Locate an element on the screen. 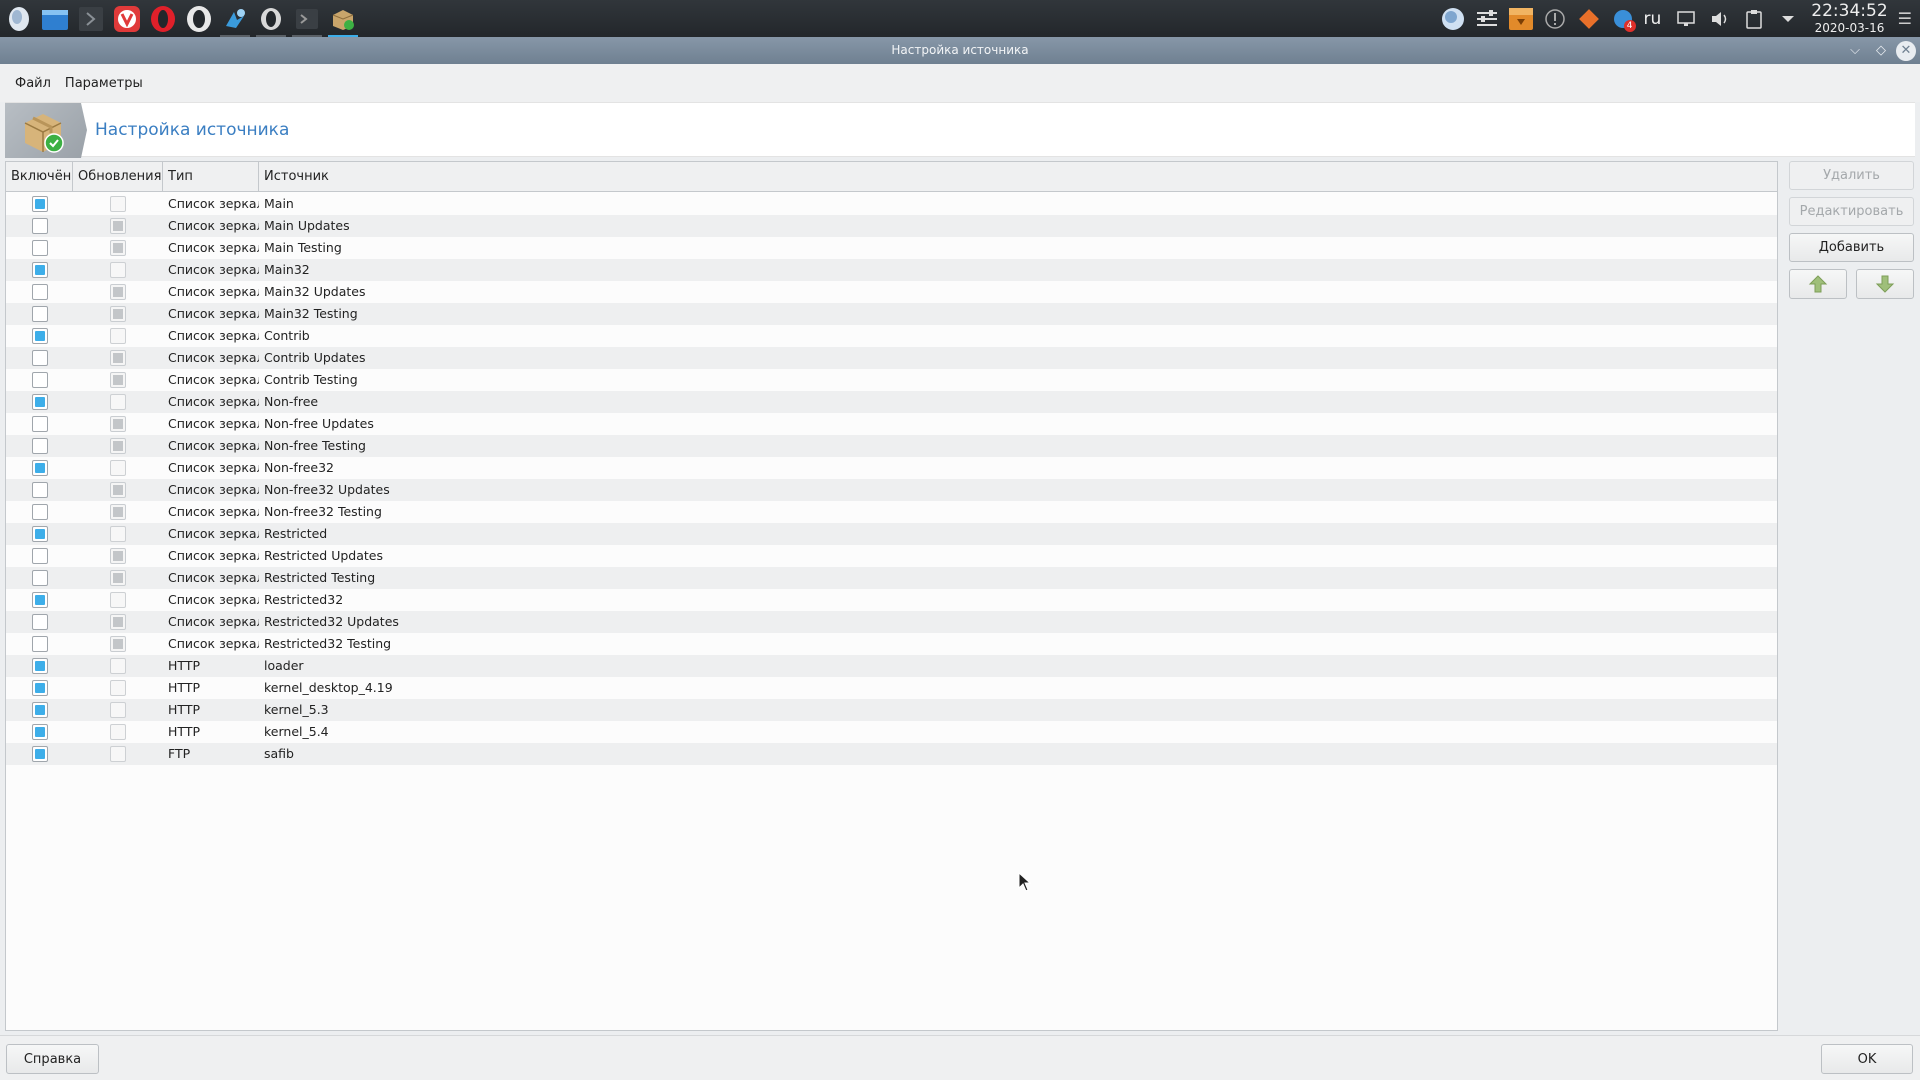 The width and height of the screenshot is (1920, 1080). table-row: Список зеркал Non-free is located at coordinates (891, 402).